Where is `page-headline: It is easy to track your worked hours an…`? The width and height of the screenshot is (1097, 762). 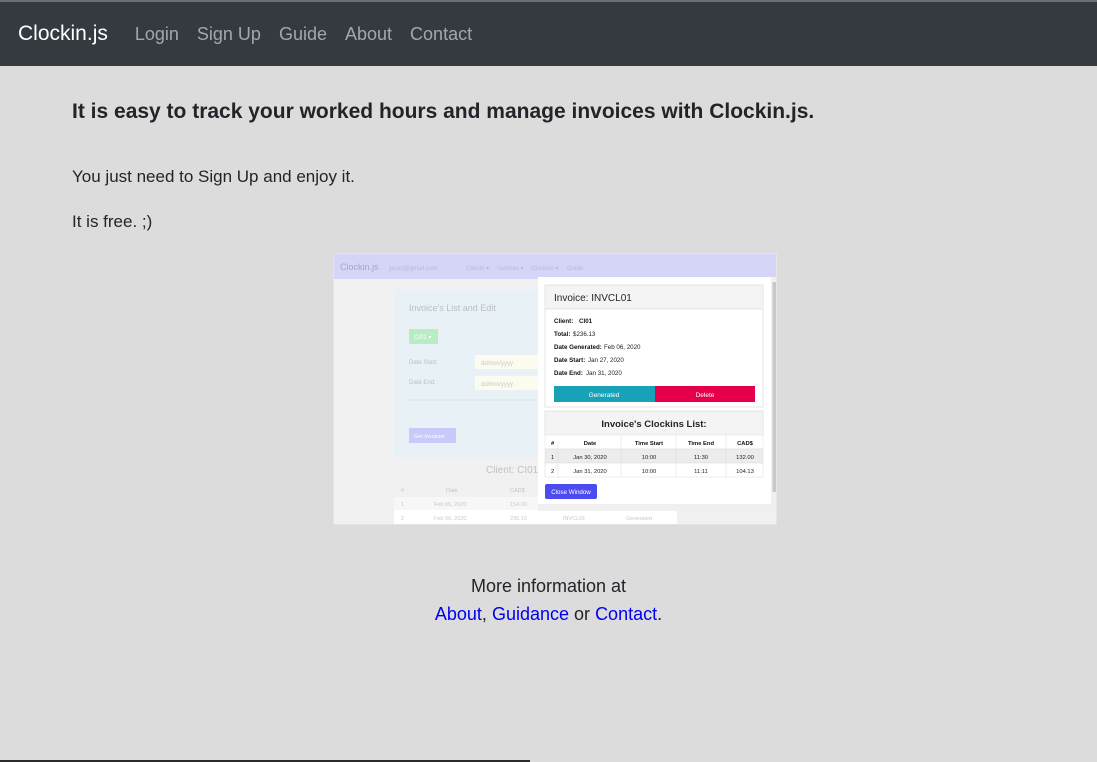
page-headline: It is easy to track your worked hours an… is located at coordinates (443, 111).